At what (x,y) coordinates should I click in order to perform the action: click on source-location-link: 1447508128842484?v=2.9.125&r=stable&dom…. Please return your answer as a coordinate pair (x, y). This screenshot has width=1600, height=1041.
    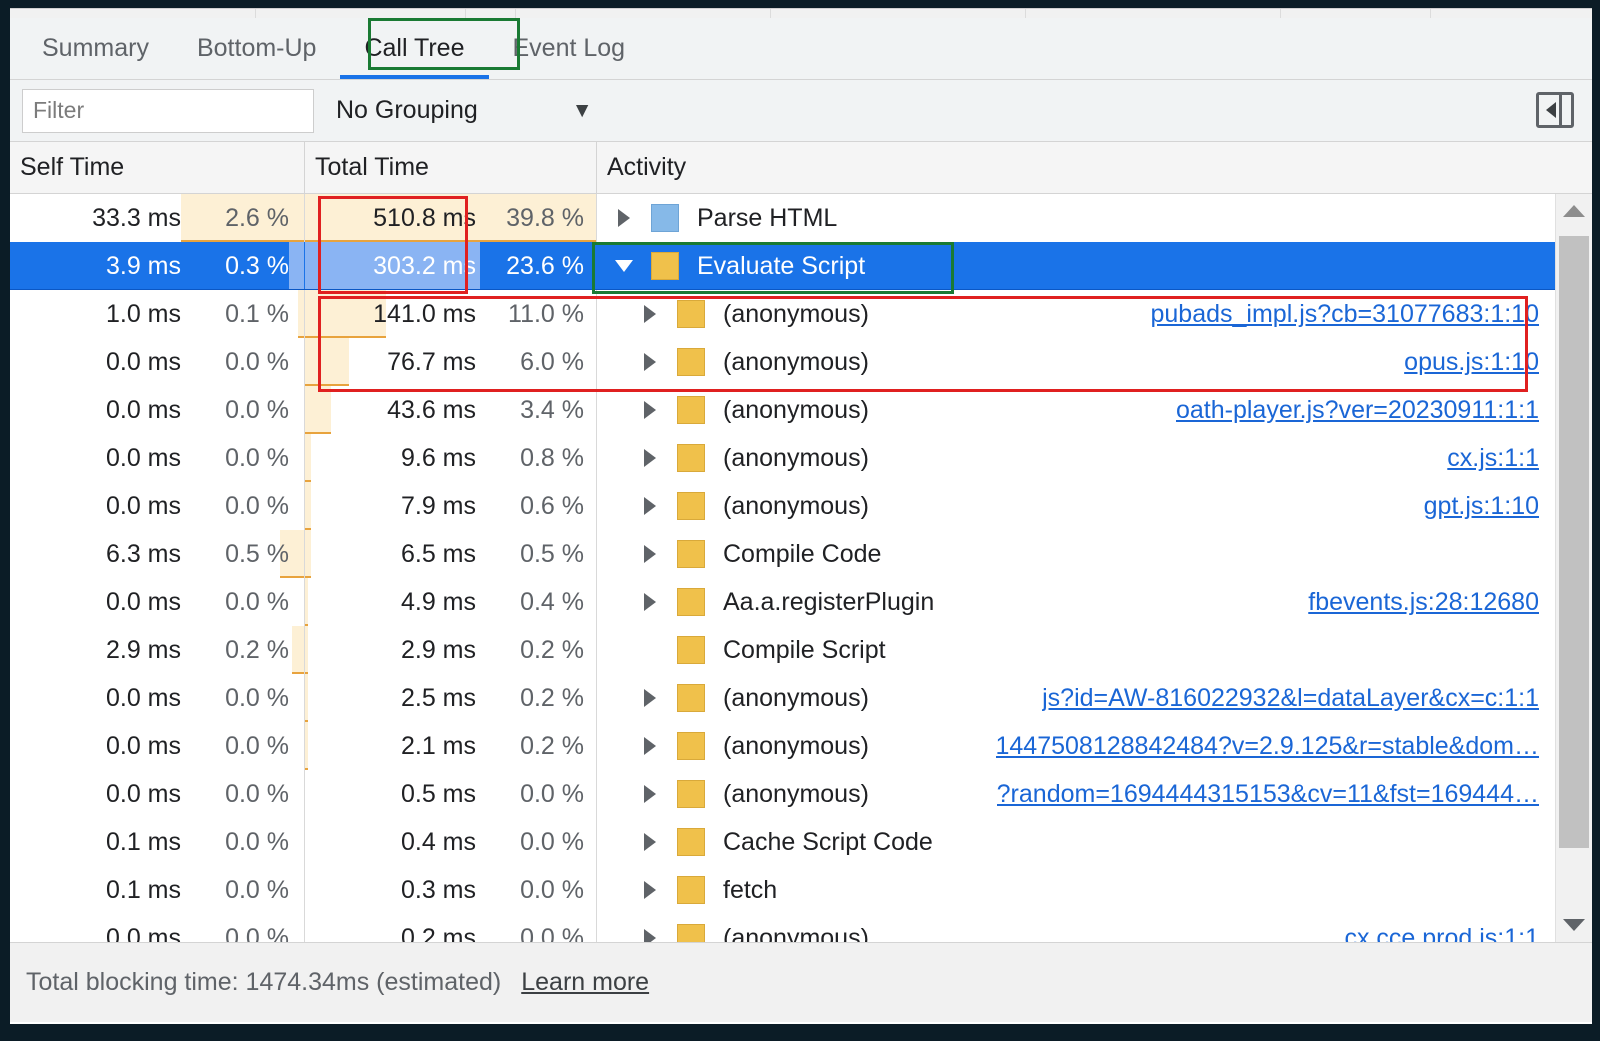
    Looking at the image, I should click on (1276, 746).